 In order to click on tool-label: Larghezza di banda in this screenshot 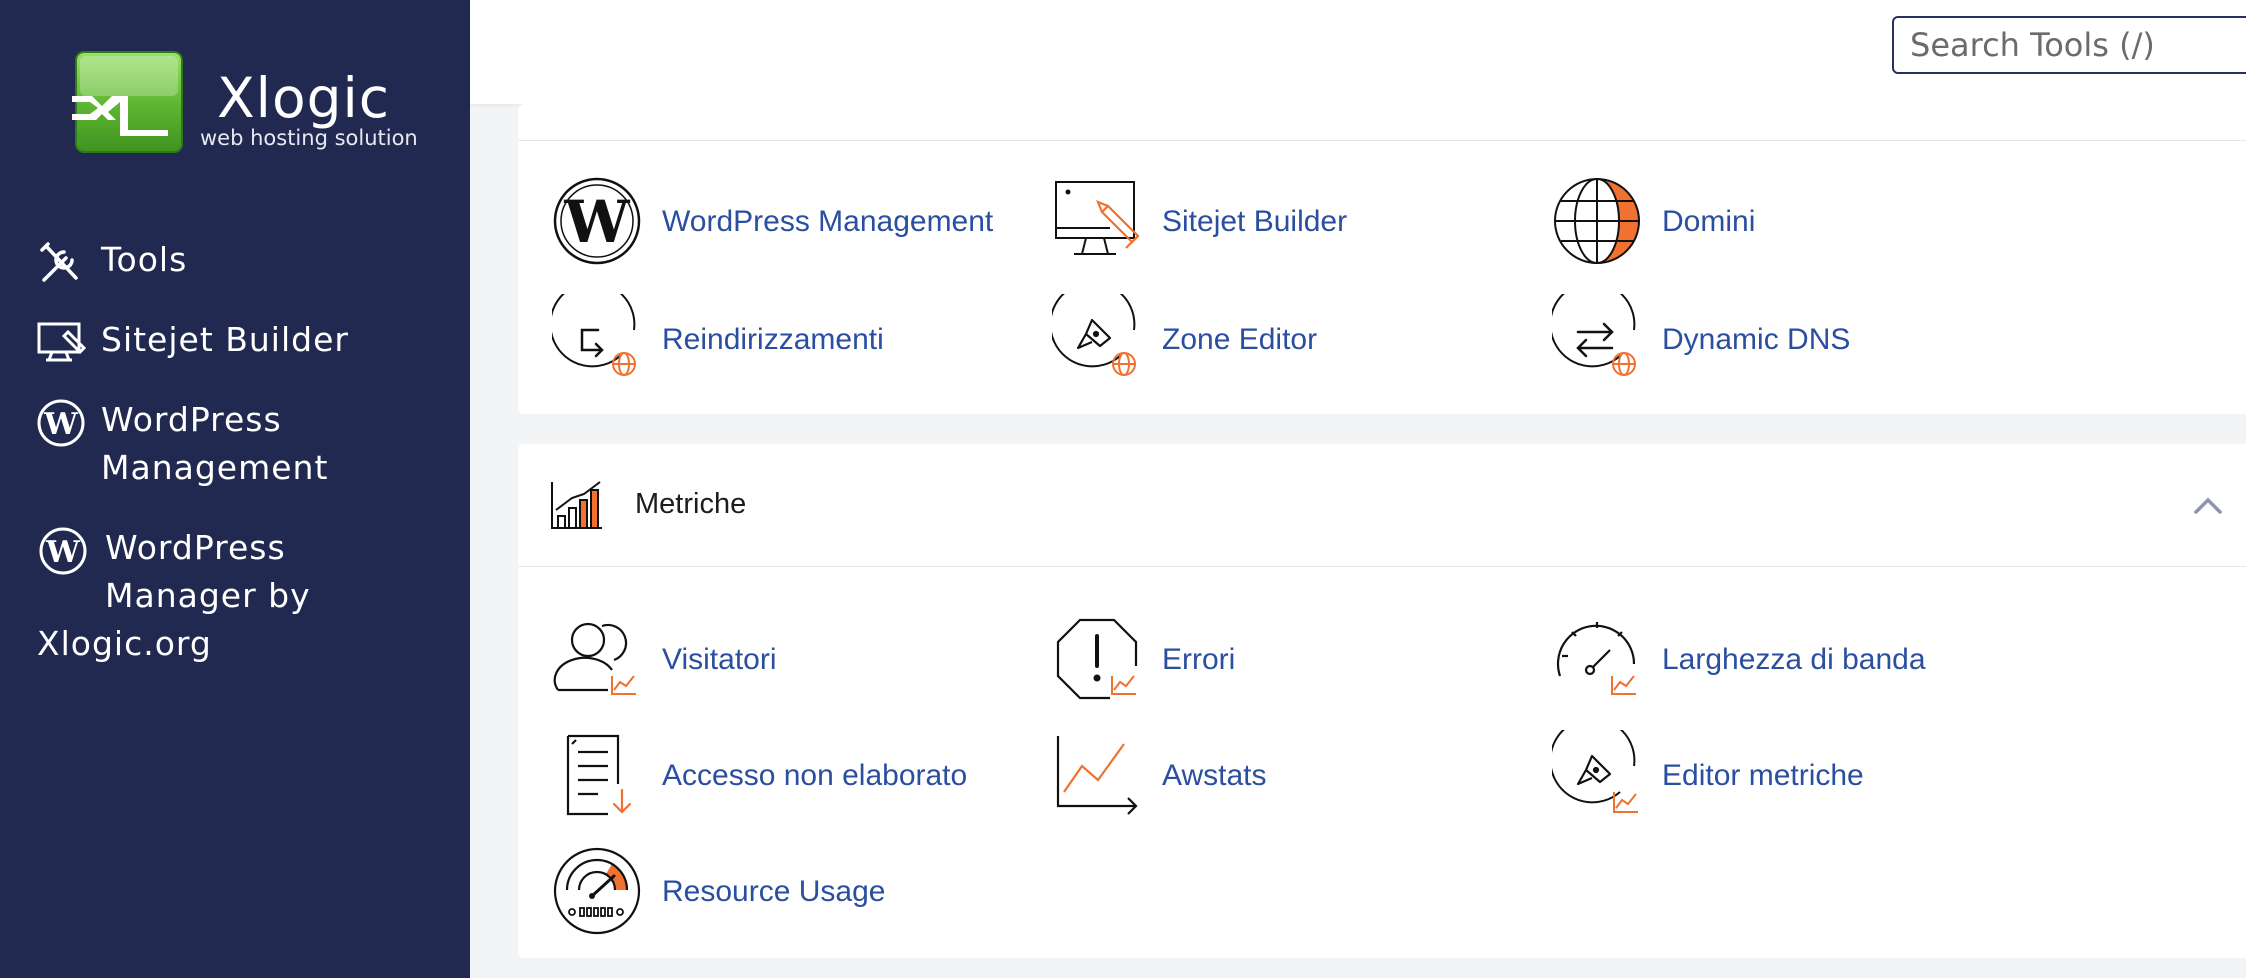, I will do `click(1794, 660)`.